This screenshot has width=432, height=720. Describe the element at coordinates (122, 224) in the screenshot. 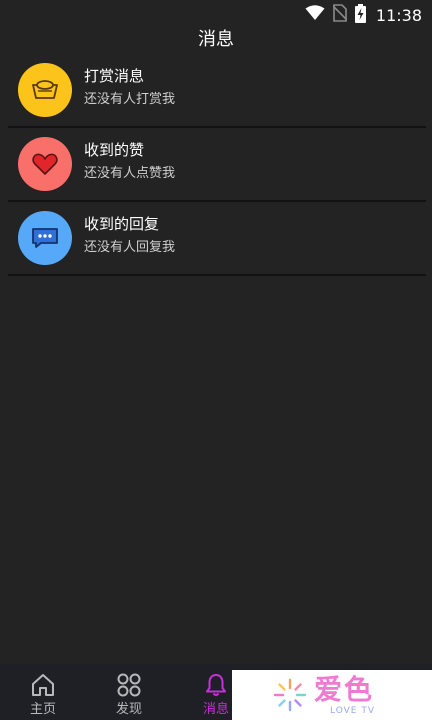

I see `list-item-title: 收到的回复` at that location.